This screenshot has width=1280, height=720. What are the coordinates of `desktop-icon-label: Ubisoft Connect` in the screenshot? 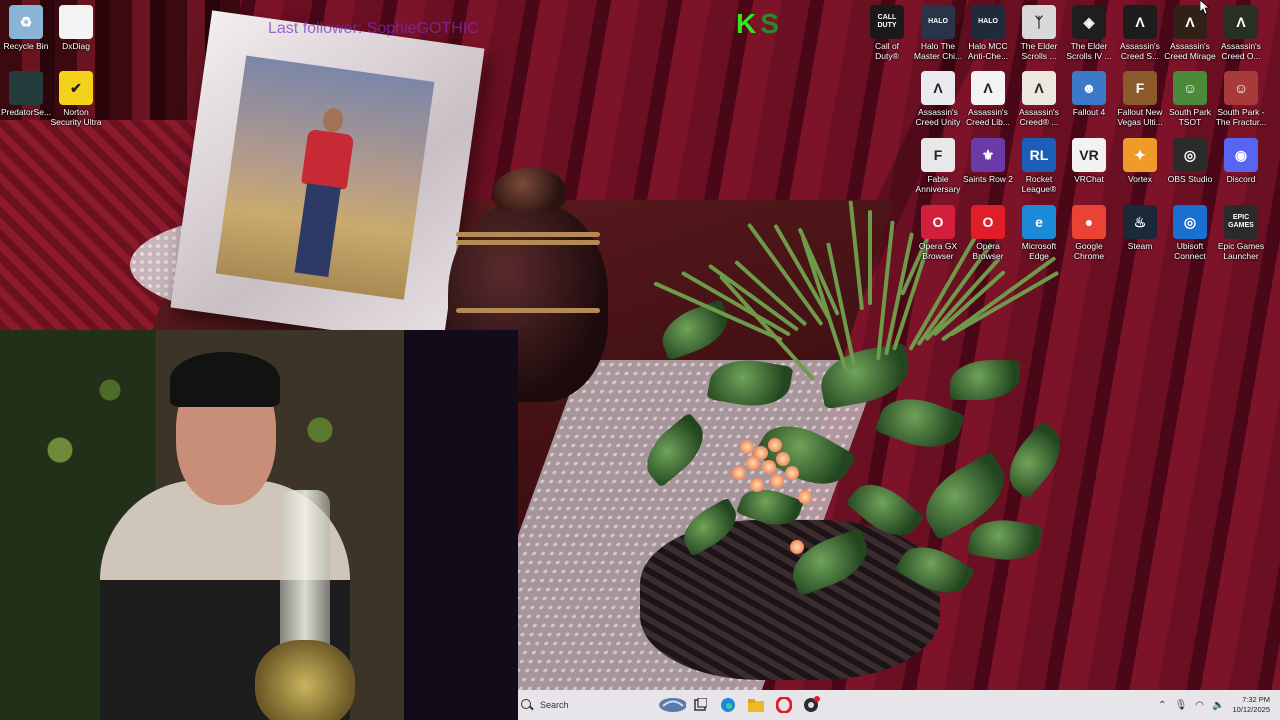 It's located at (1190, 251).